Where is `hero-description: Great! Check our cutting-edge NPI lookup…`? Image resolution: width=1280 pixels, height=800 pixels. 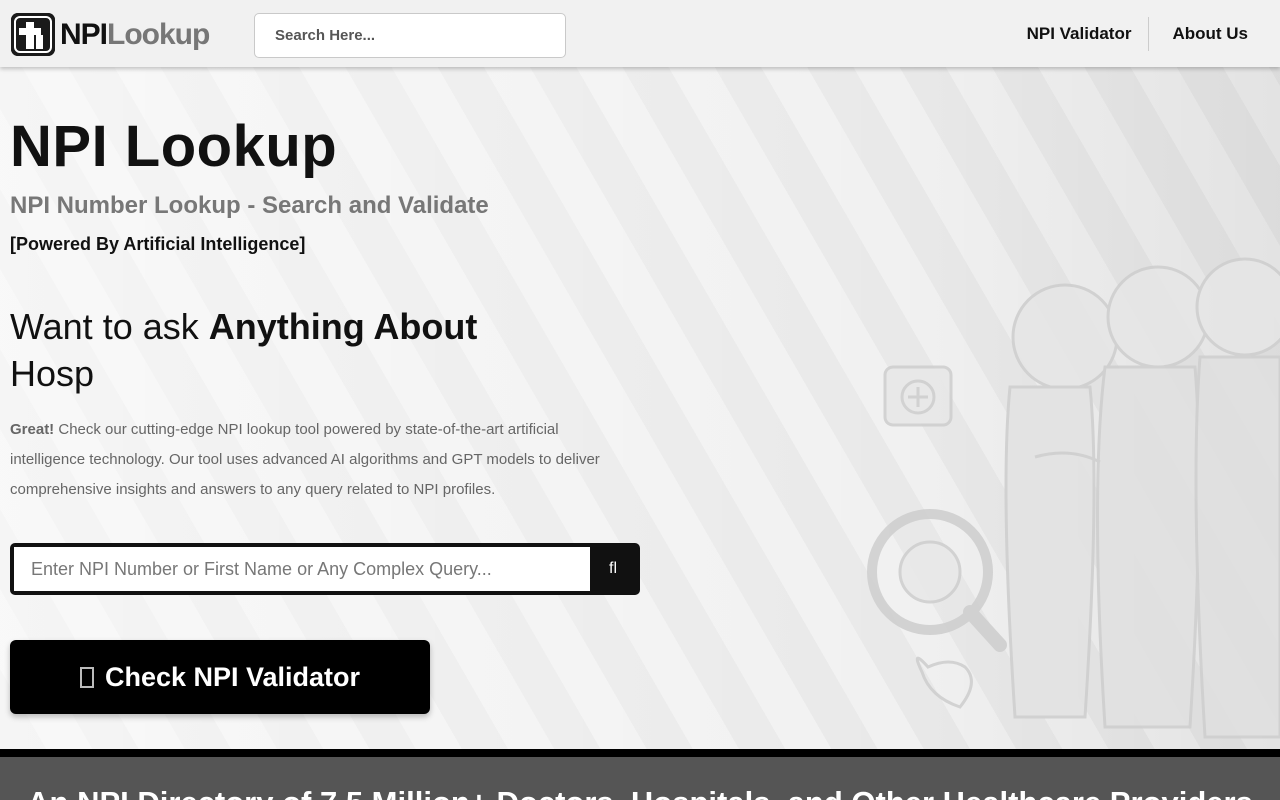
hero-description: Great! Check our cutting-edge NPI lookup… is located at coordinates (310, 460).